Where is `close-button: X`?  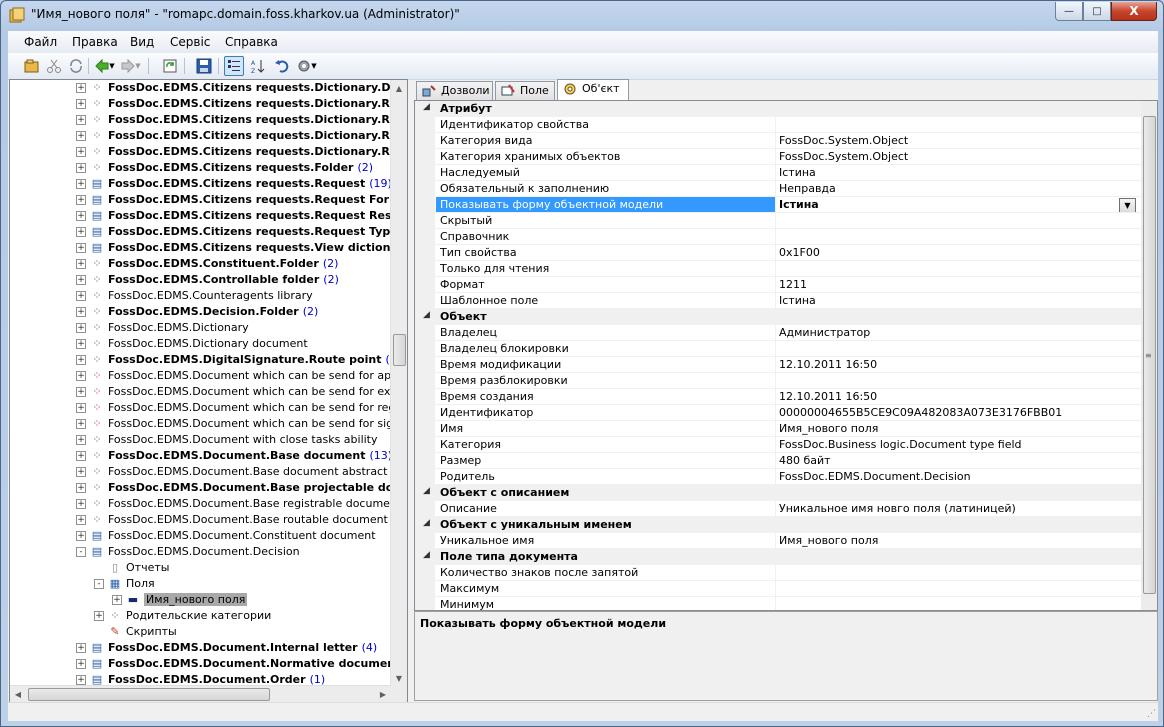
close-button: X is located at coordinates (1134, 11).